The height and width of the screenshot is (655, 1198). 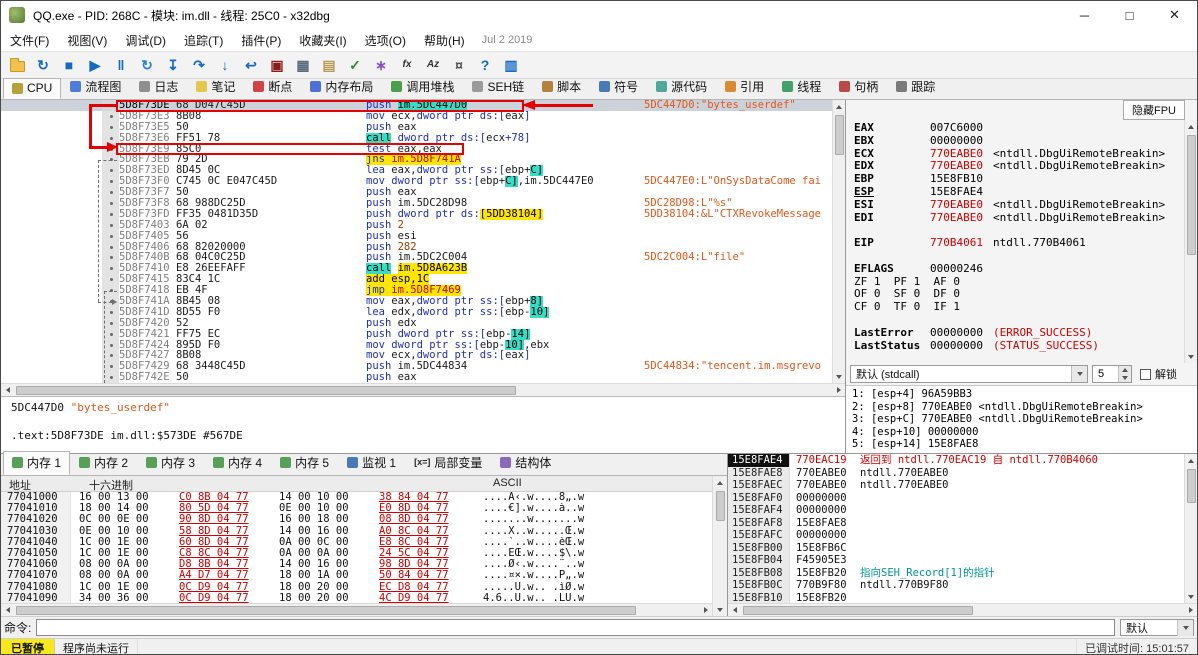 I want to click on minimize-button: ─, so click(x=1084, y=15).